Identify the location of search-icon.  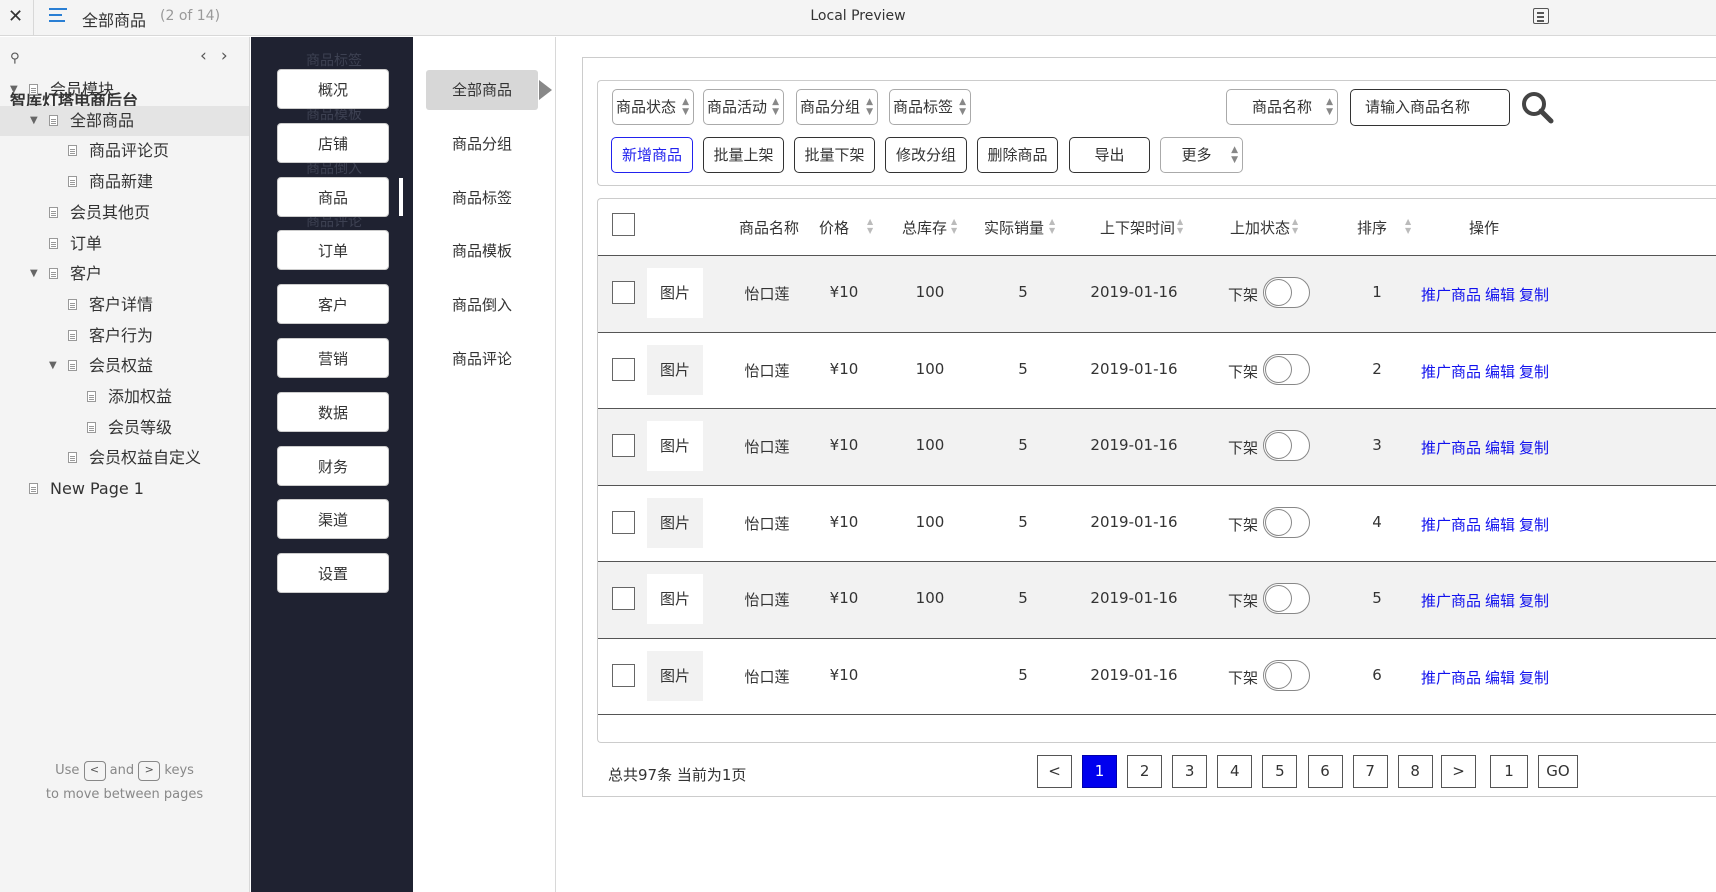
(1537, 107).